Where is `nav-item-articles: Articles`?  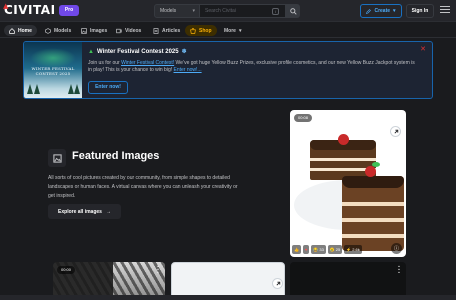 nav-item-articles: Articles is located at coordinates (166, 30).